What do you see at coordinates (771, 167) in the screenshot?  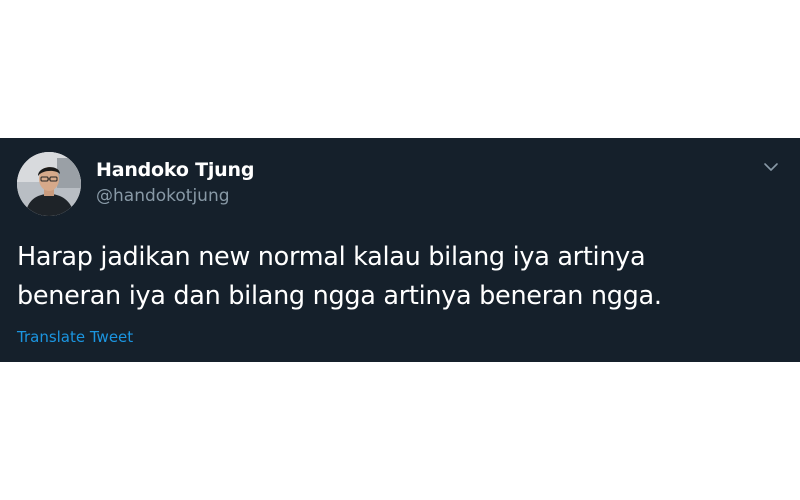 I see `chevron-down-icon` at bounding box center [771, 167].